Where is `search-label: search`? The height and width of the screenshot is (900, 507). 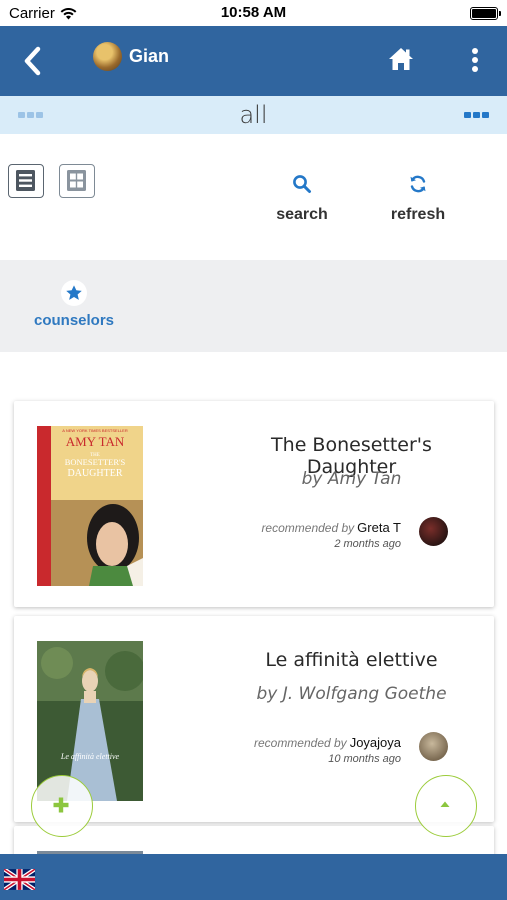 search-label: search is located at coordinates (302, 214).